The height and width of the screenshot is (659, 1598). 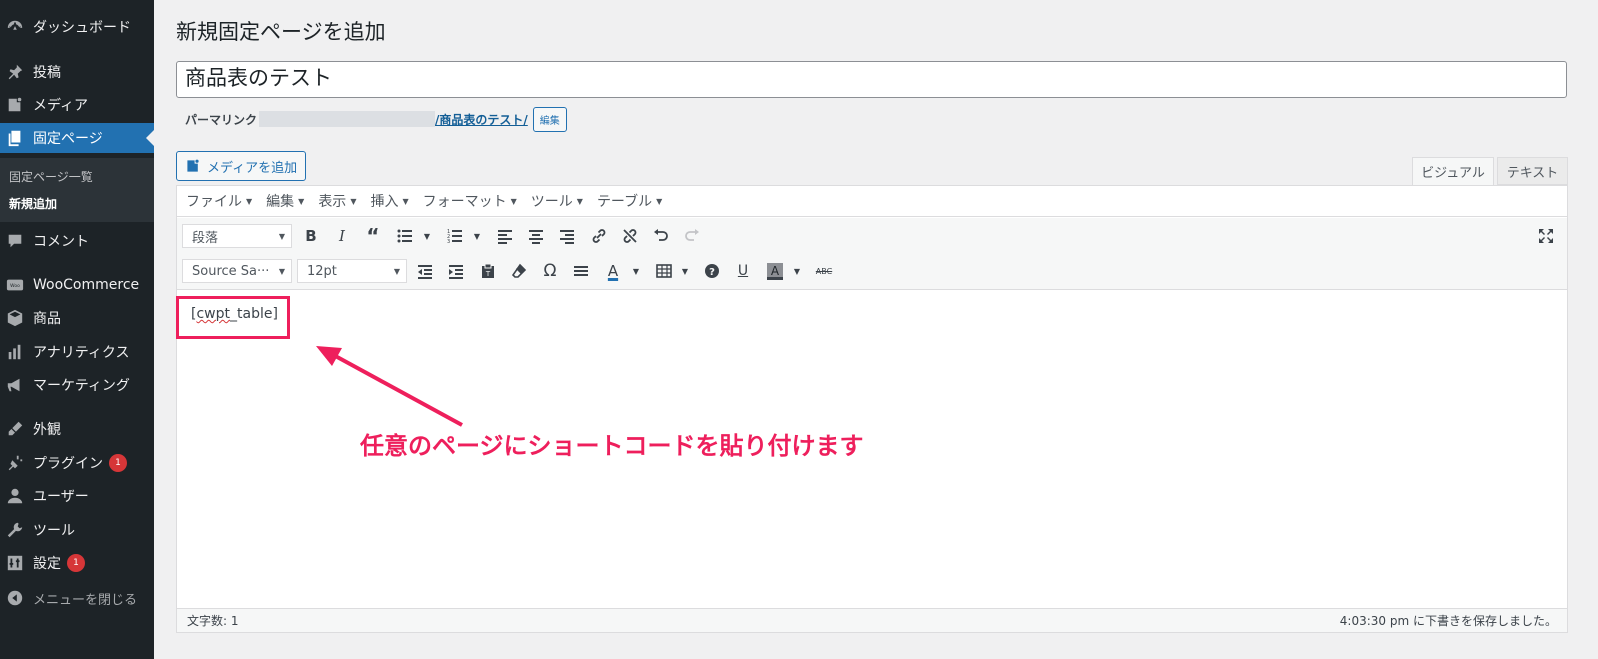 I want to click on font-family-select: Source Sa··· ▼, so click(x=237, y=271).